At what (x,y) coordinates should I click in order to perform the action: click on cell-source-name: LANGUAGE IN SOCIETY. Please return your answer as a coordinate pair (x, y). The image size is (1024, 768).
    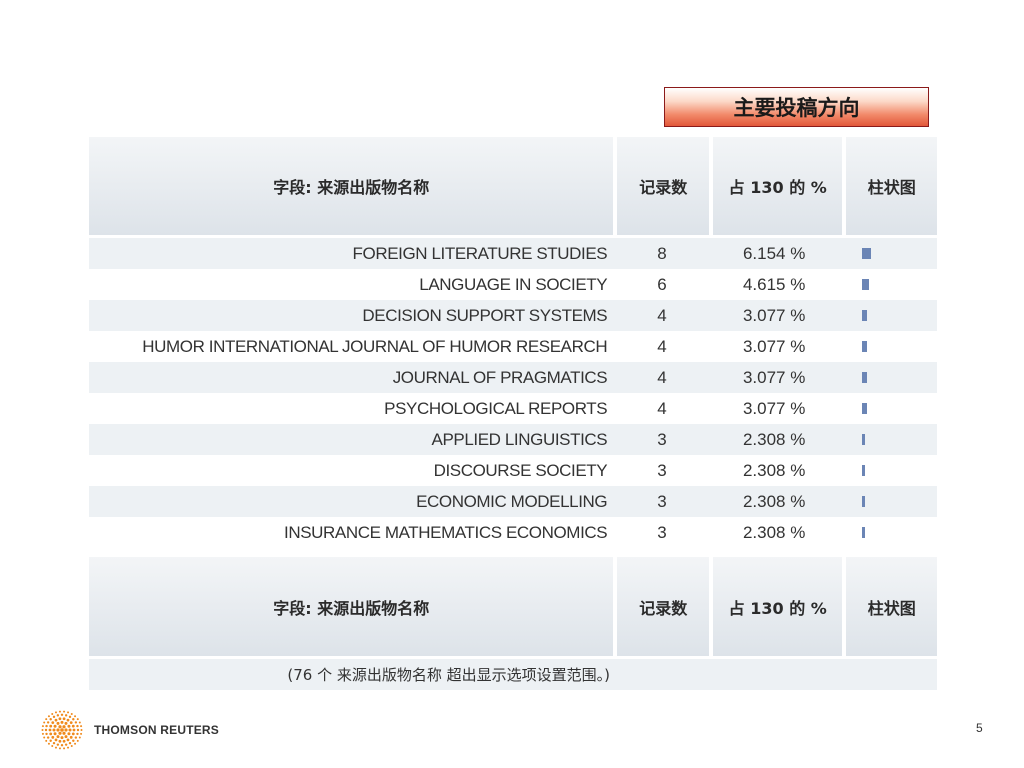
    Looking at the image, I should click on (513, 284).